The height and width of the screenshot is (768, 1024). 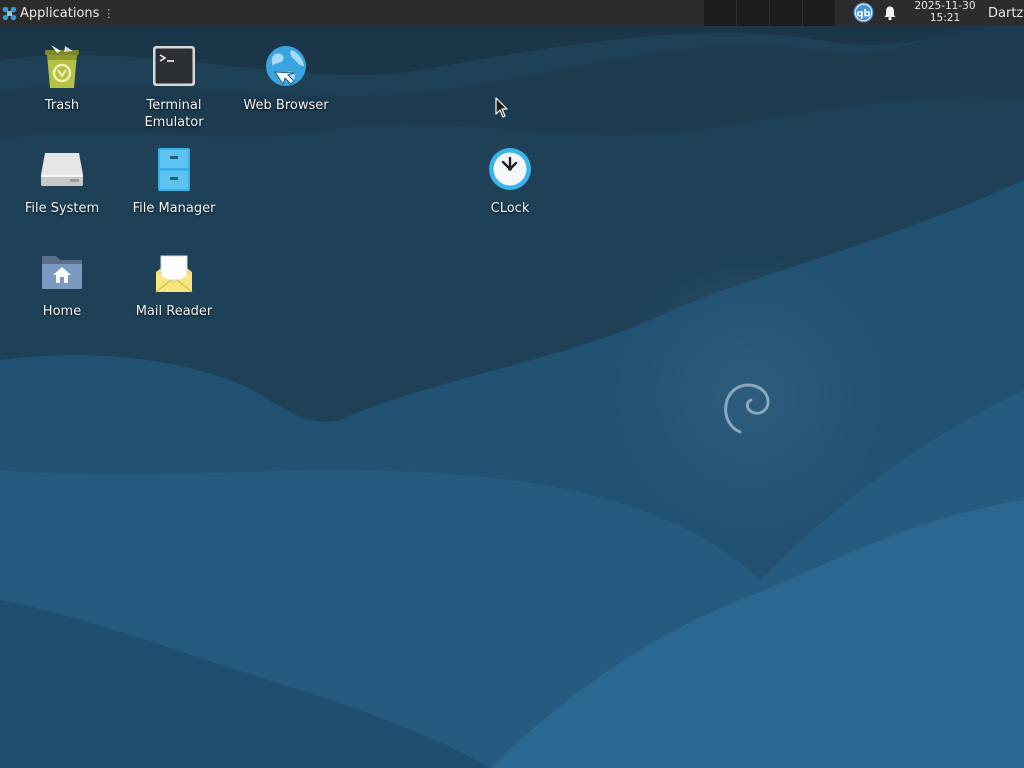 What do you see at coordinates (9, 13) in the screenshot?
I see `applications-logo-icon` at bounding box center [9, 13].